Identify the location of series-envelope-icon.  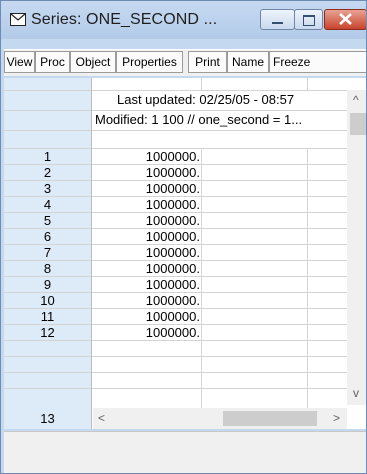
(18, 19).